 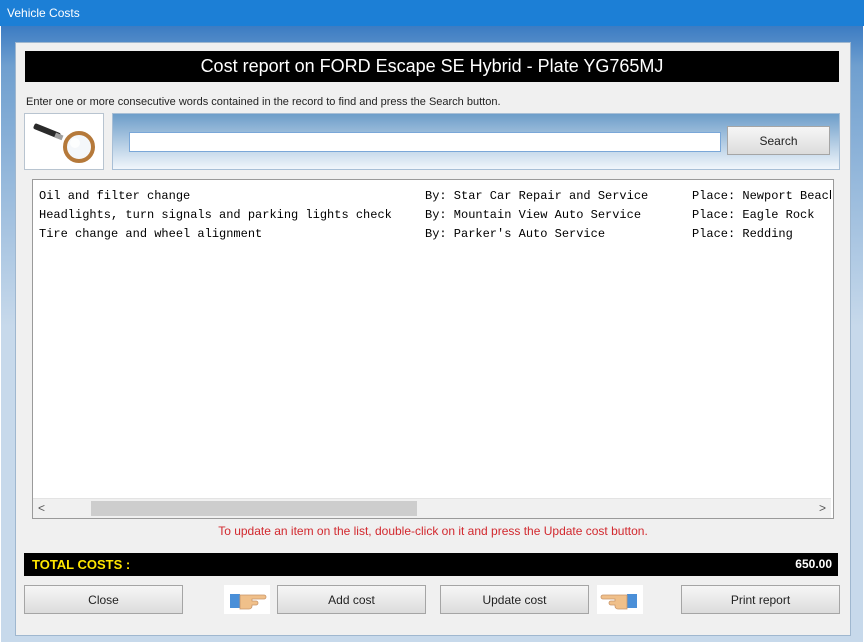 I want to click on record-desc: Tire change and wheel alignment, so click(x=151, y=234).